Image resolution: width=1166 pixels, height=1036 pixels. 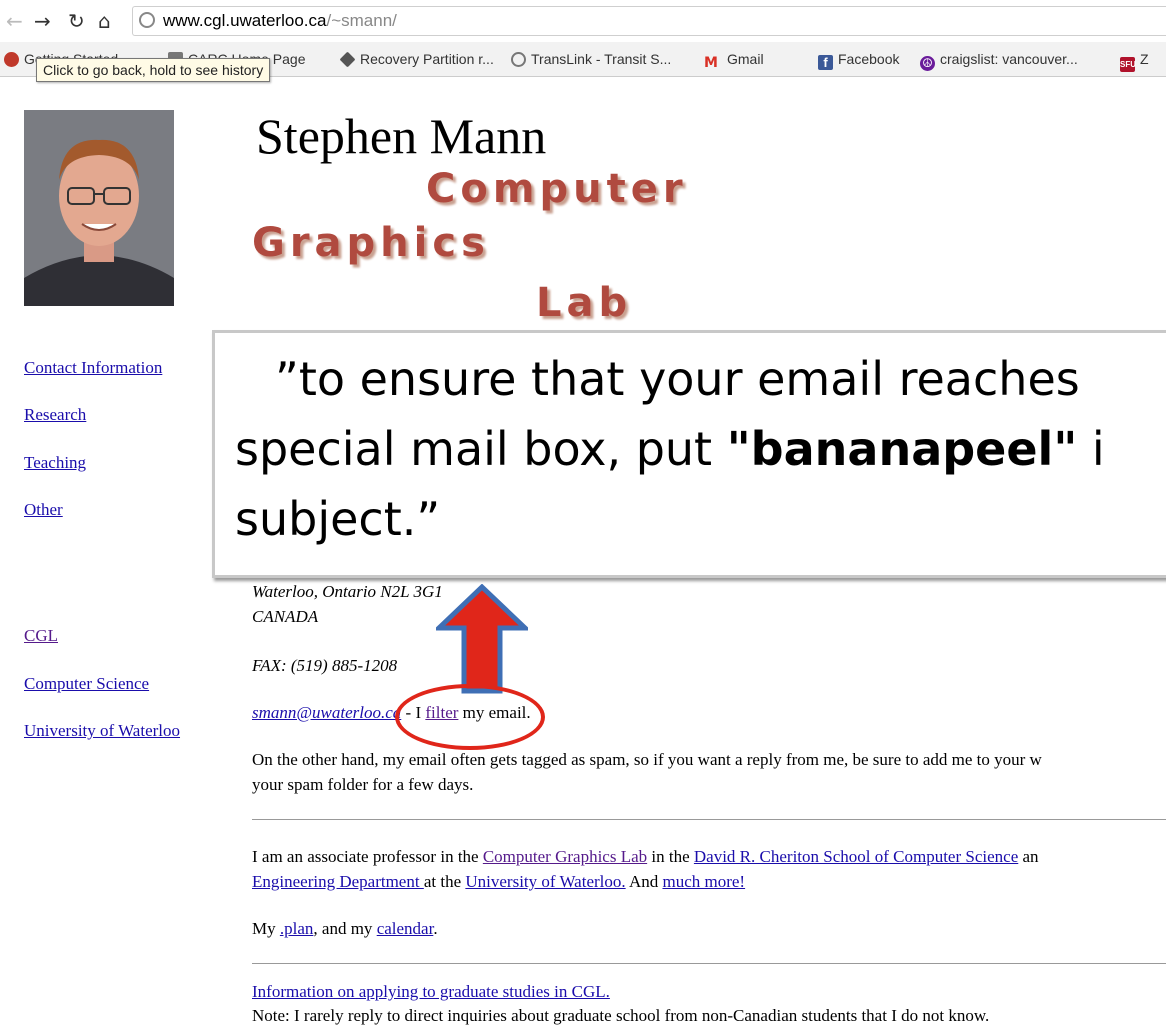 What do you see at coordinates (297, 928) in the screenshot?
I see `link-plan: .plan` at bounding box center [297, 928].